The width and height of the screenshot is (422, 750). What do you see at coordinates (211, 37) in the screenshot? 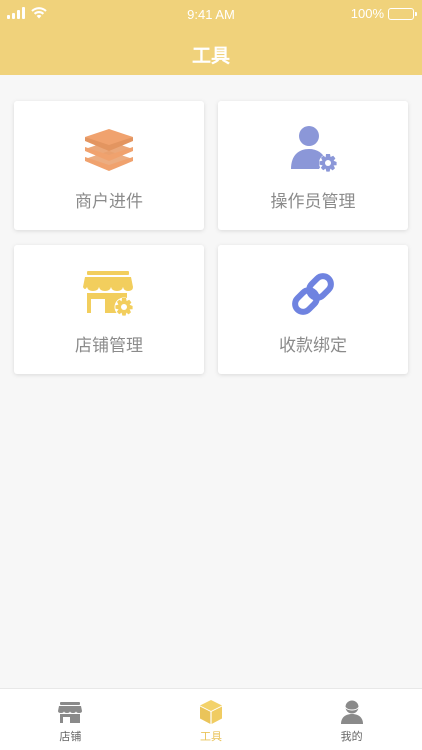
I see `app-header: 9:41 AM 100% 工具` at bounding box center [211, 37].